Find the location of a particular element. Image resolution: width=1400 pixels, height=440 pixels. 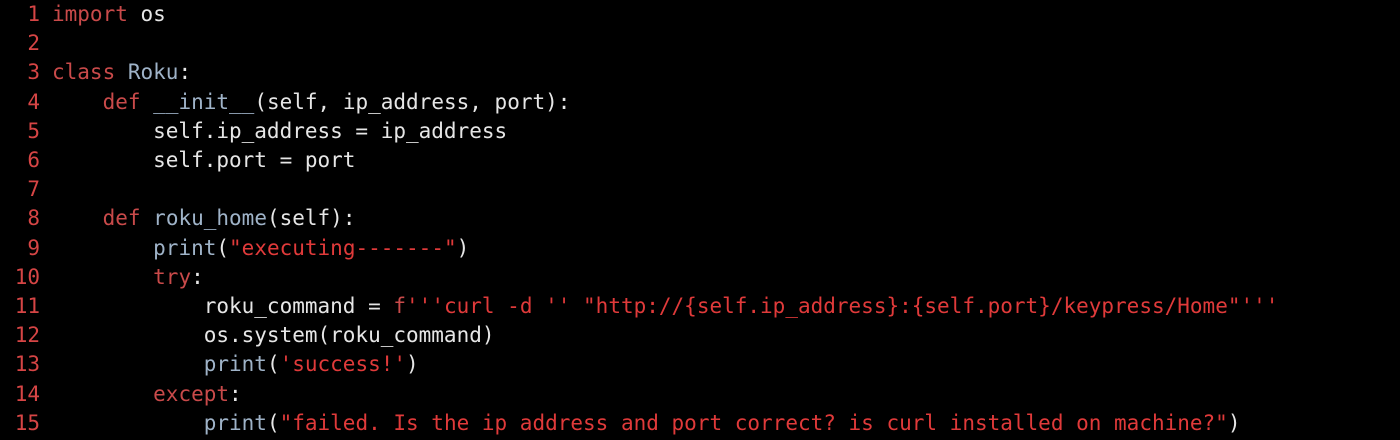

code-token-plain: self.port = port is located at coordinates (204, 160).